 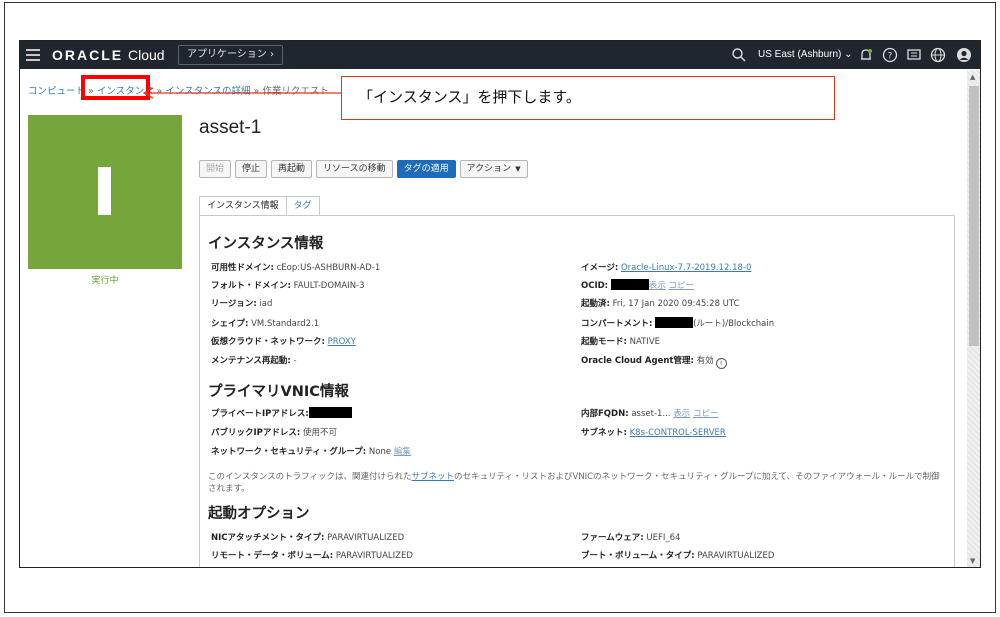 I want to click on field-subnet: サブネット: K8s-CONTROL-SERVER, so click(x=653, y=433).